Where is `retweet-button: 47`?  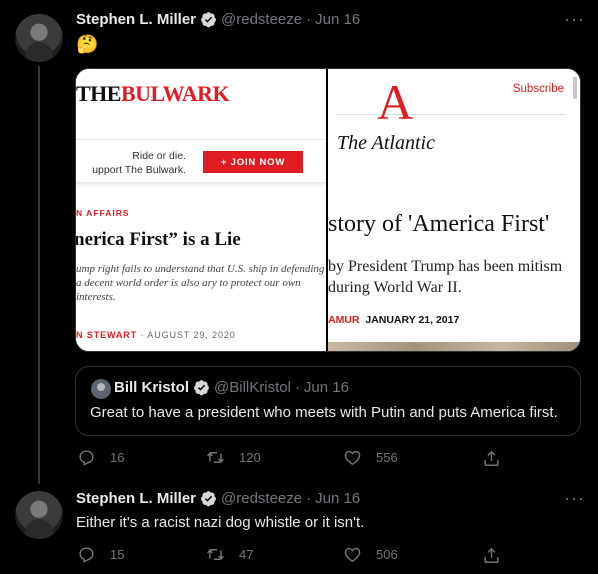
retweet-button: 47 is located at coordinates (229, 554).